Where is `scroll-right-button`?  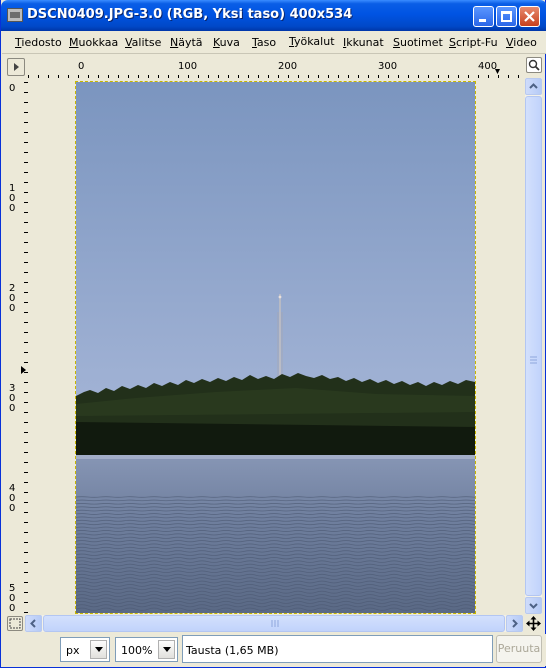 scroll-right-button is located at coordinates (514, 623).